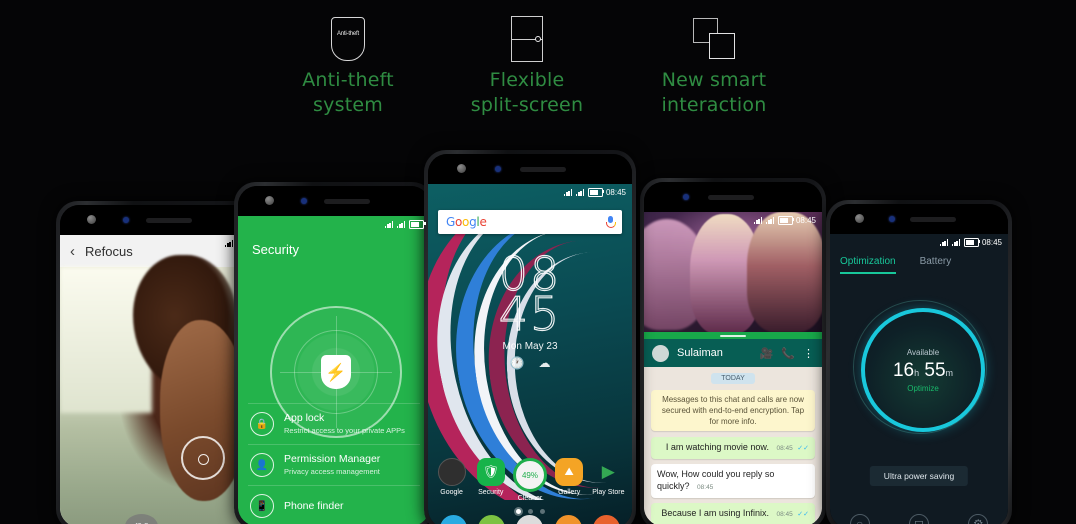 The width and height of the screenshot is (1076, 524). Describe the element at coordinates (936, 265) in the screenshot. I see `tab-battery: Battery` at that location.